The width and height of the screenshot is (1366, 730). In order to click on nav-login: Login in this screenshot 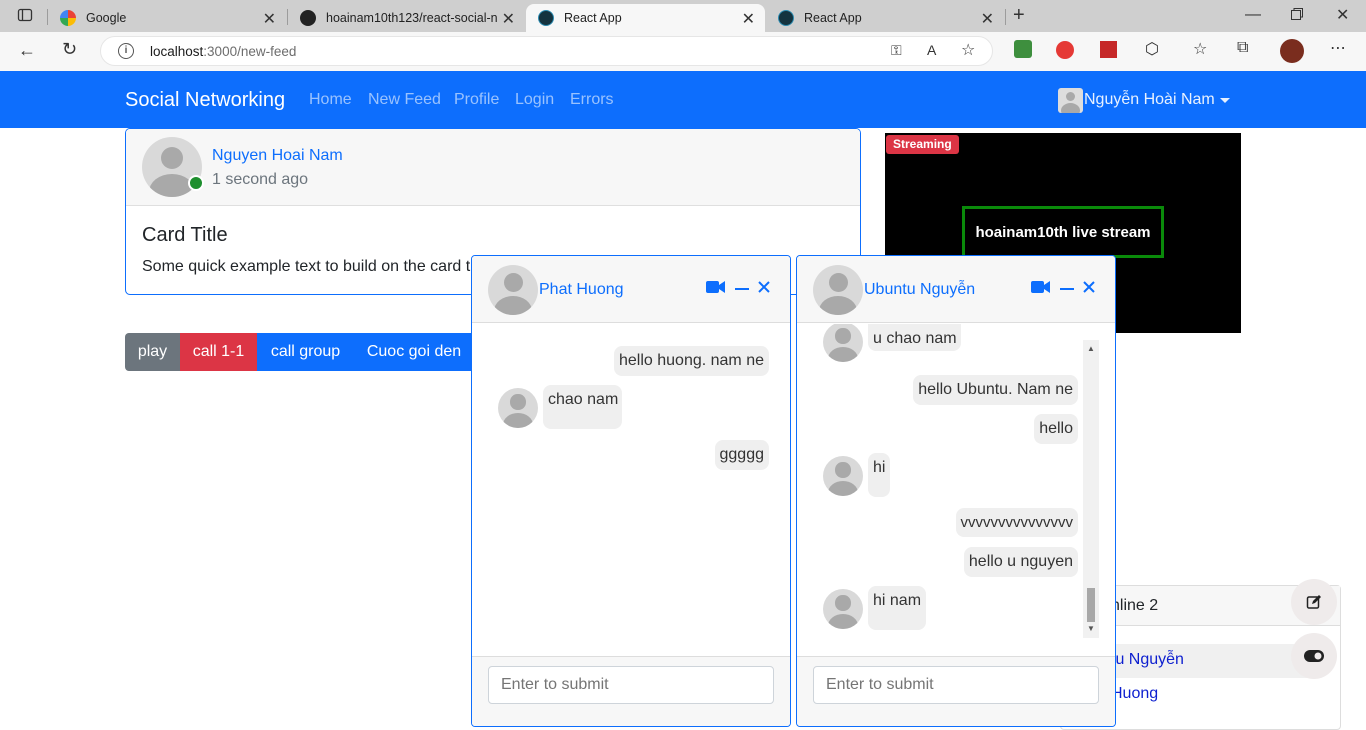, I will do `click(534, 100)`.